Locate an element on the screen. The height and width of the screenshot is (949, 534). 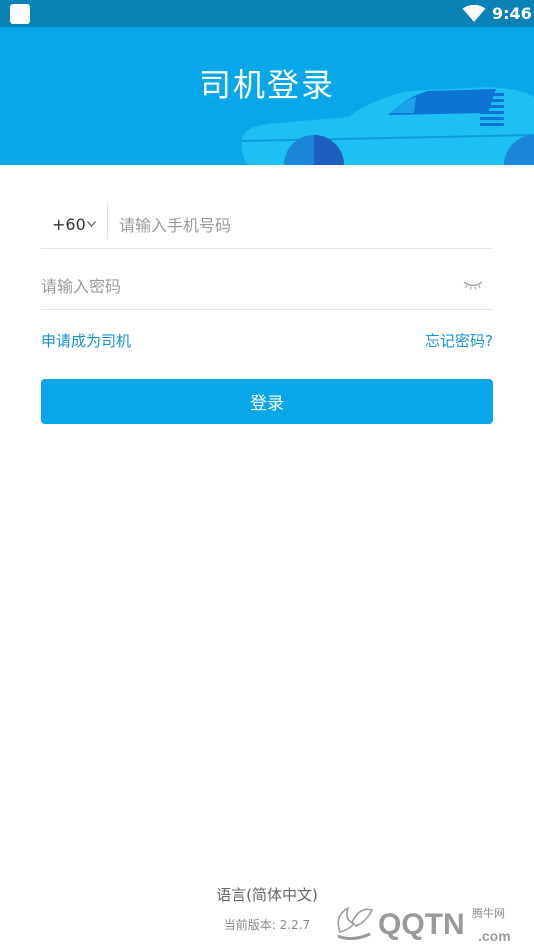
password-row is located at coordinates (267, 285).